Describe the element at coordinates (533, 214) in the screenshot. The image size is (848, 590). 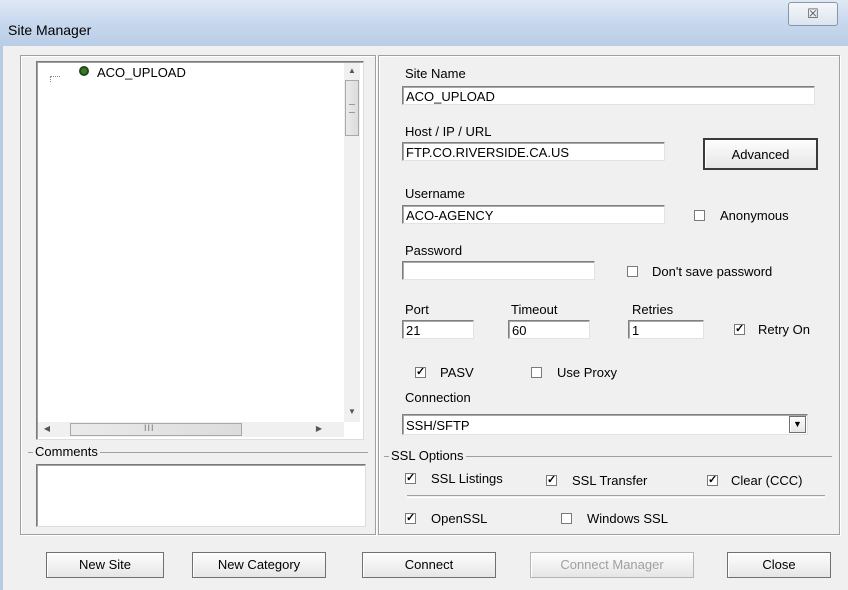
I see `username-input: ACO-AGENCY` at that location.